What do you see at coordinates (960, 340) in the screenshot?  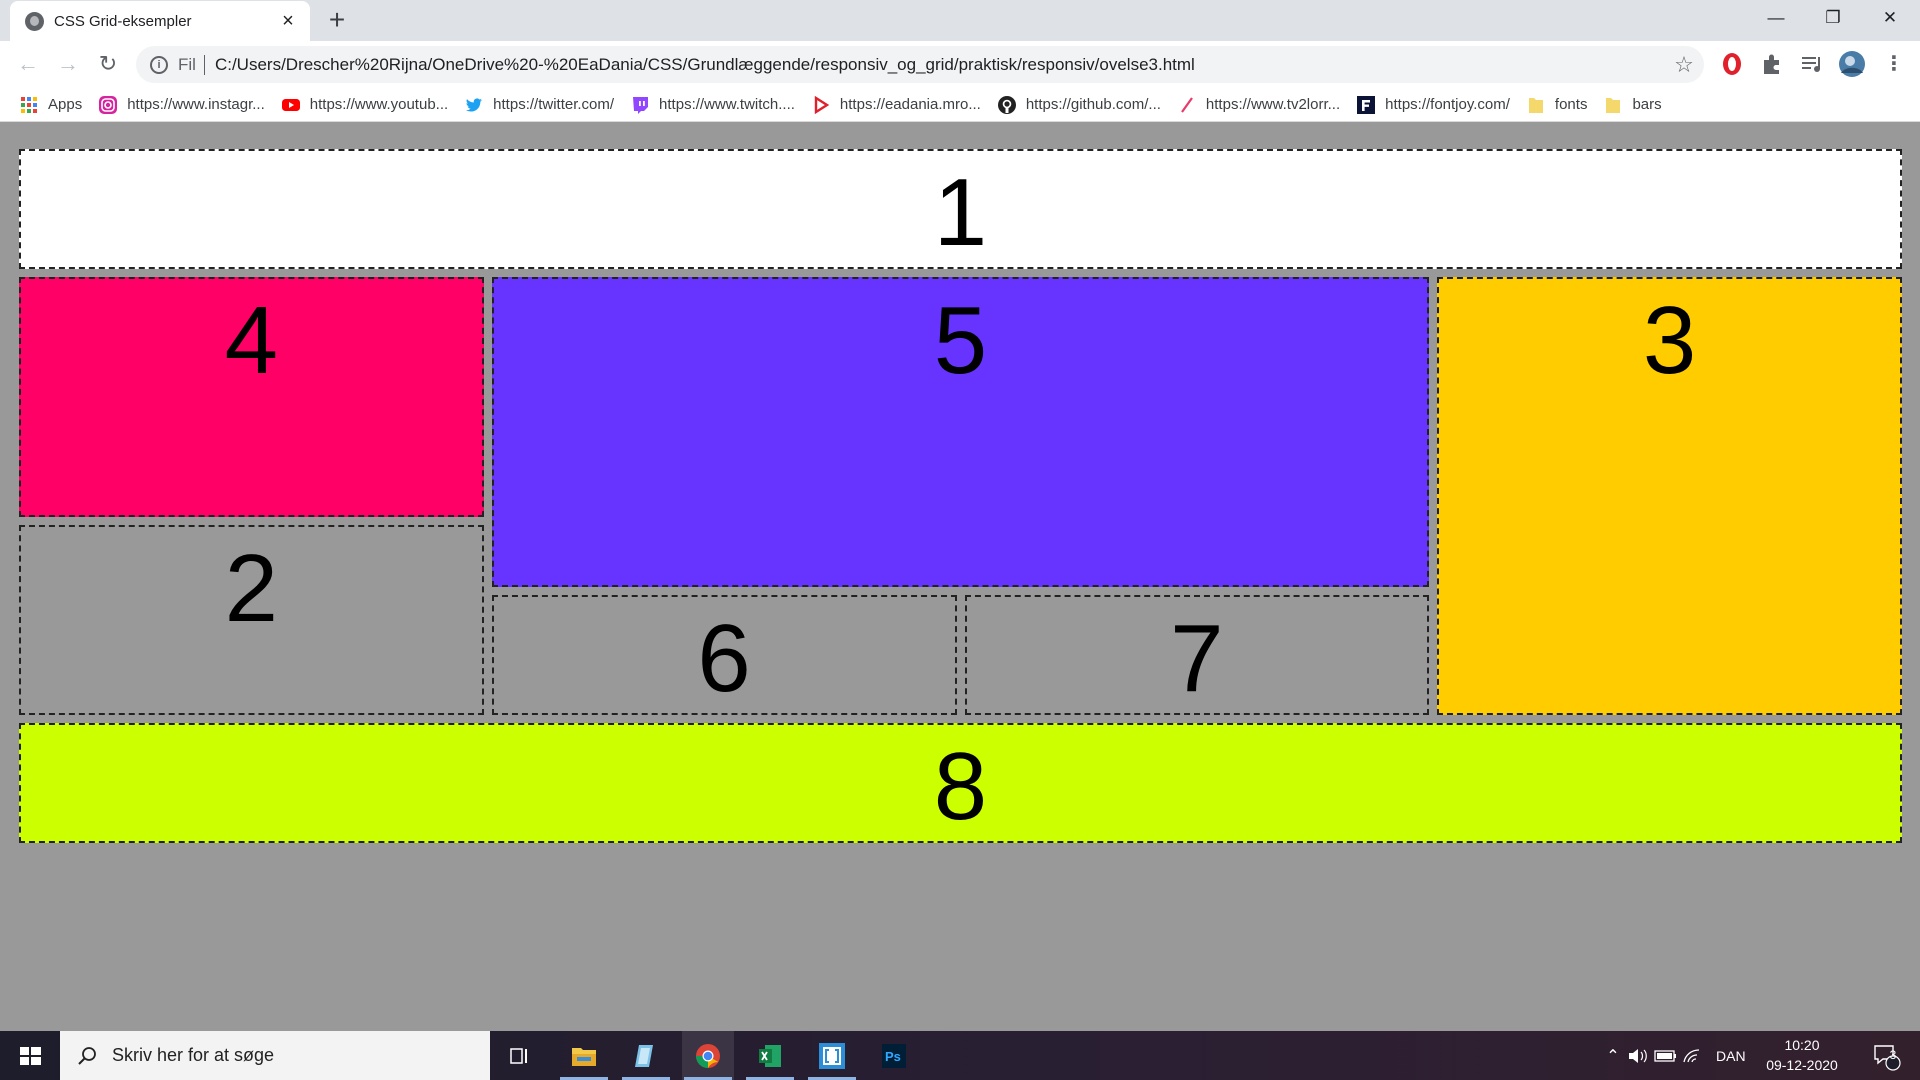 I see `grid-item-number: 5` at bounding box center [960, 340].